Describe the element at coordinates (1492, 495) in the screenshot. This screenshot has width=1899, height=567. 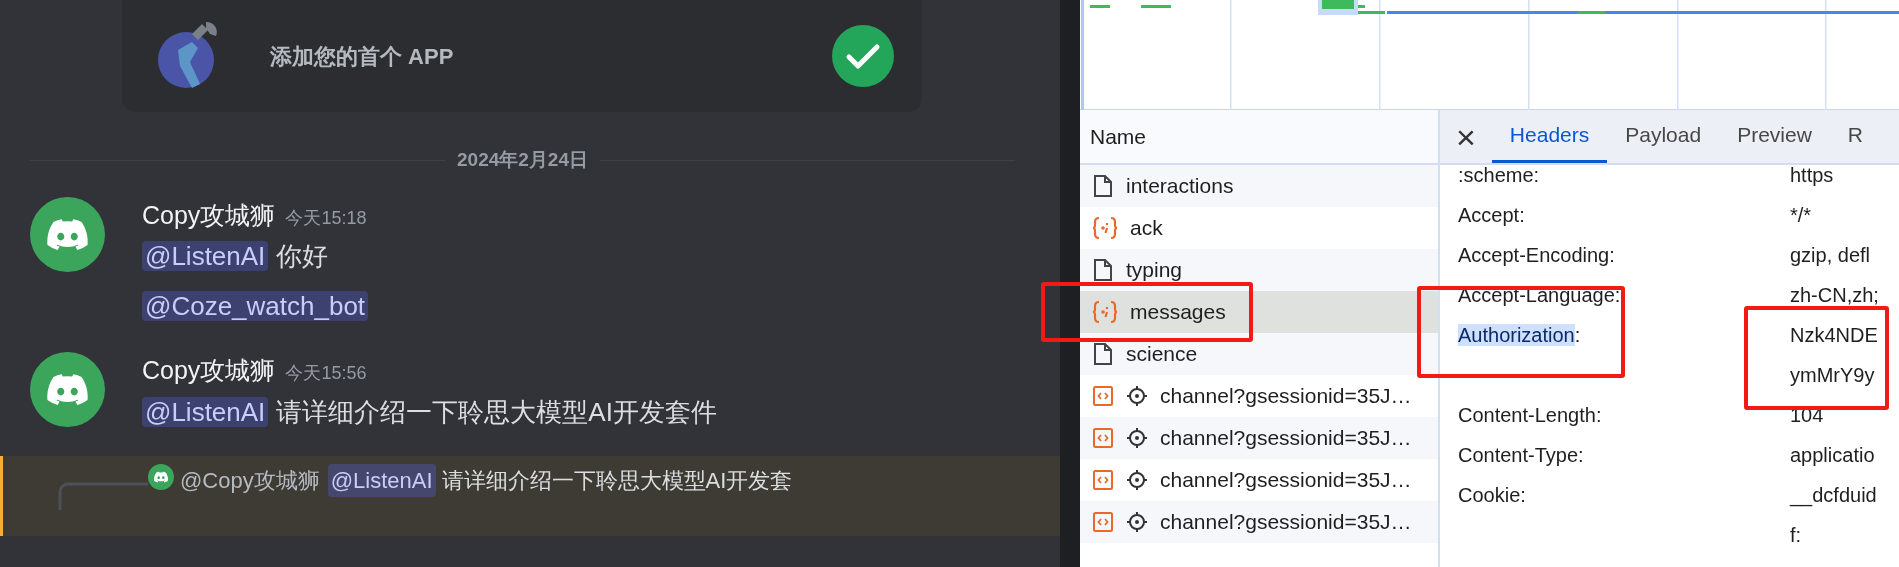
I see `header-name: Cookie:` at that location.